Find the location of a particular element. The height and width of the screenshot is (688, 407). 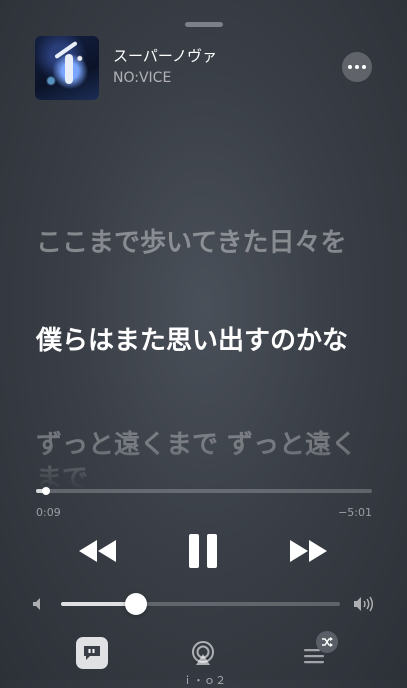

elapsed-time: 0:09 is located at coordinates (48, 512).